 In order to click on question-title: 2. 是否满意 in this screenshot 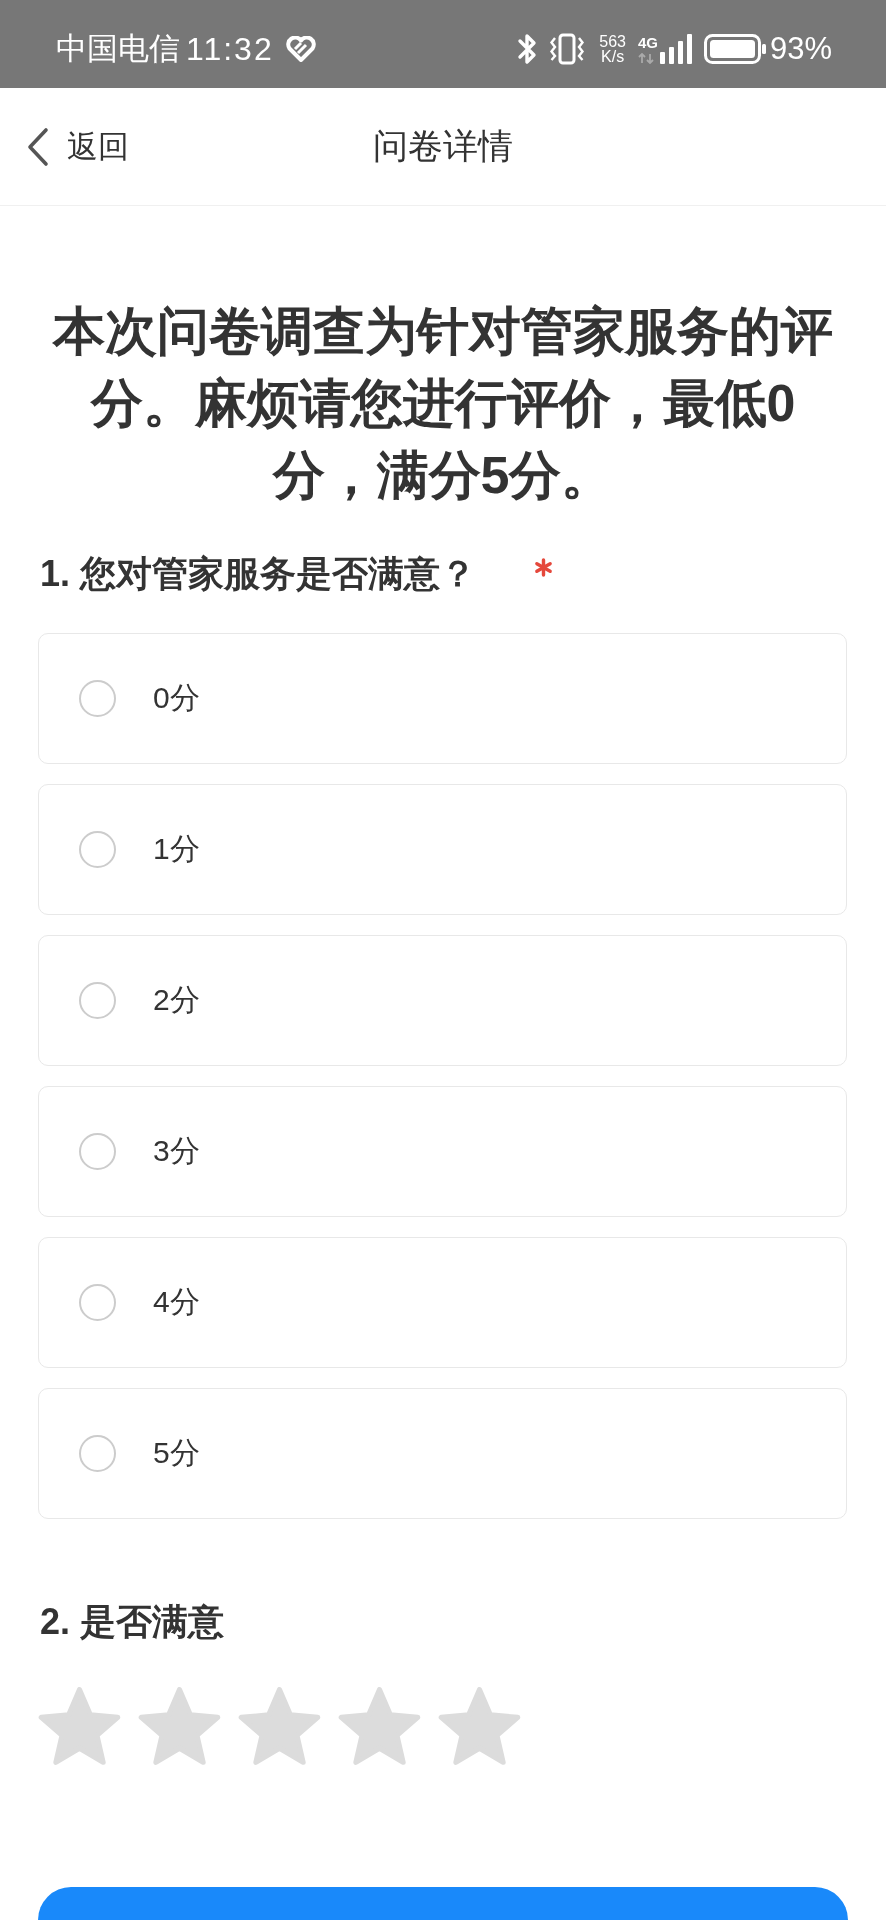, I will do `click(132, 1622)`.